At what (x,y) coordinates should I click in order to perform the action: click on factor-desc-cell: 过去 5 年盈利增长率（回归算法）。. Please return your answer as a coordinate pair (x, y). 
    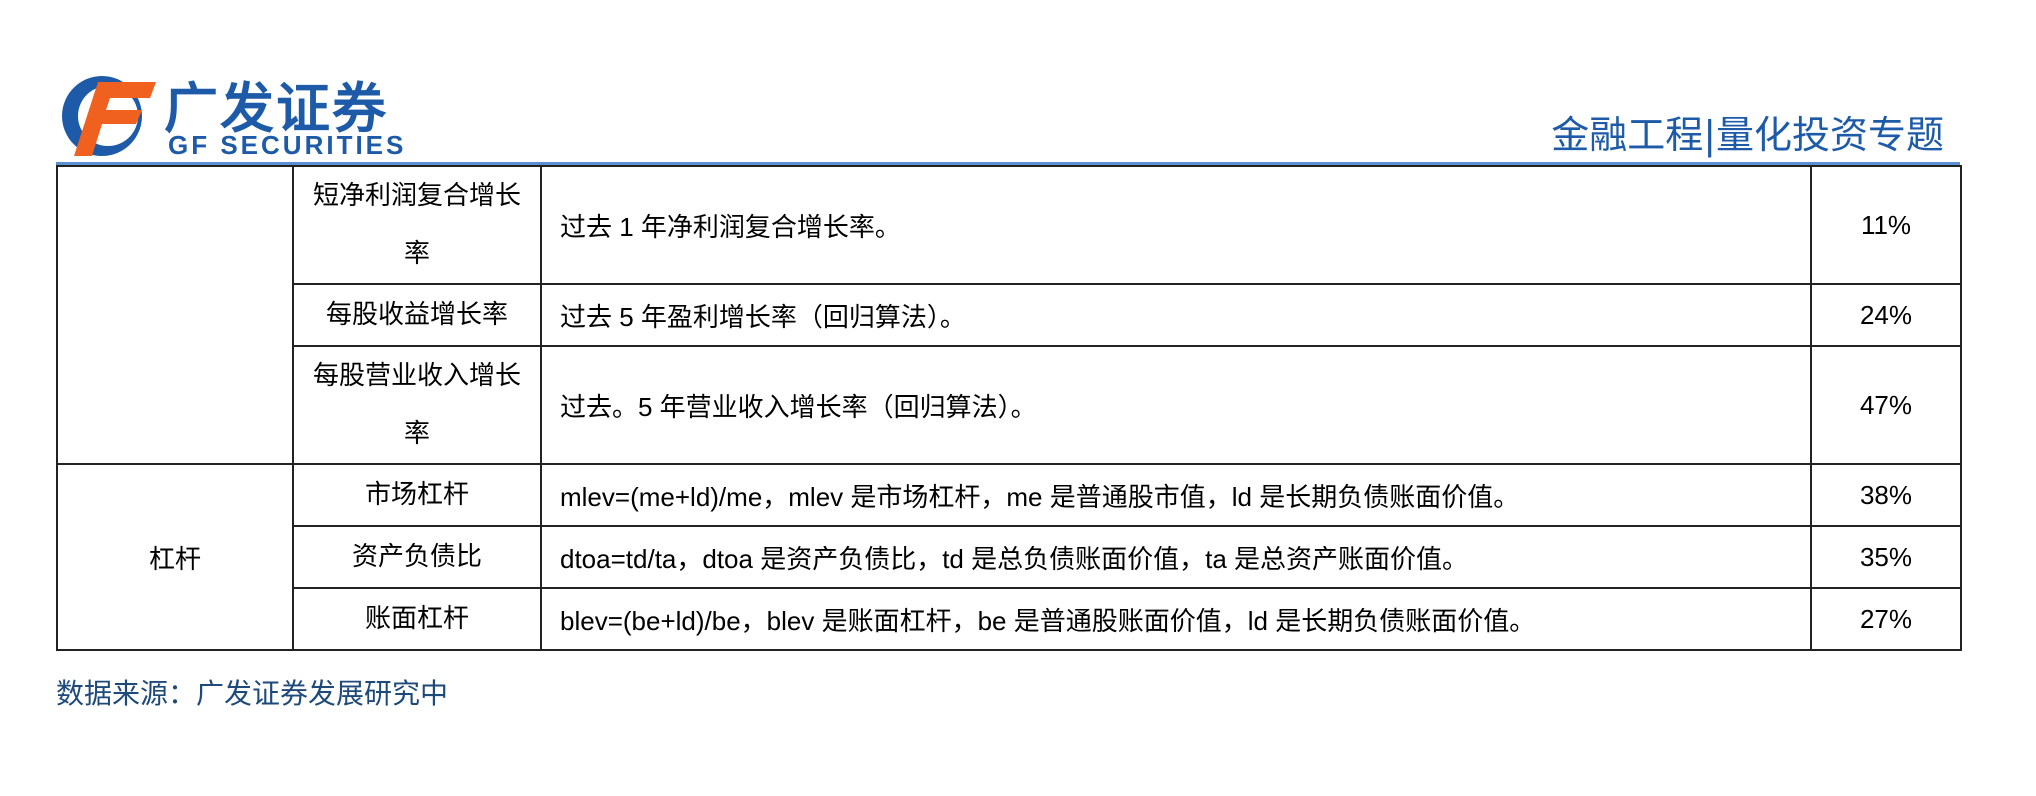
    Looking at the image, I should click on (1176, 315).